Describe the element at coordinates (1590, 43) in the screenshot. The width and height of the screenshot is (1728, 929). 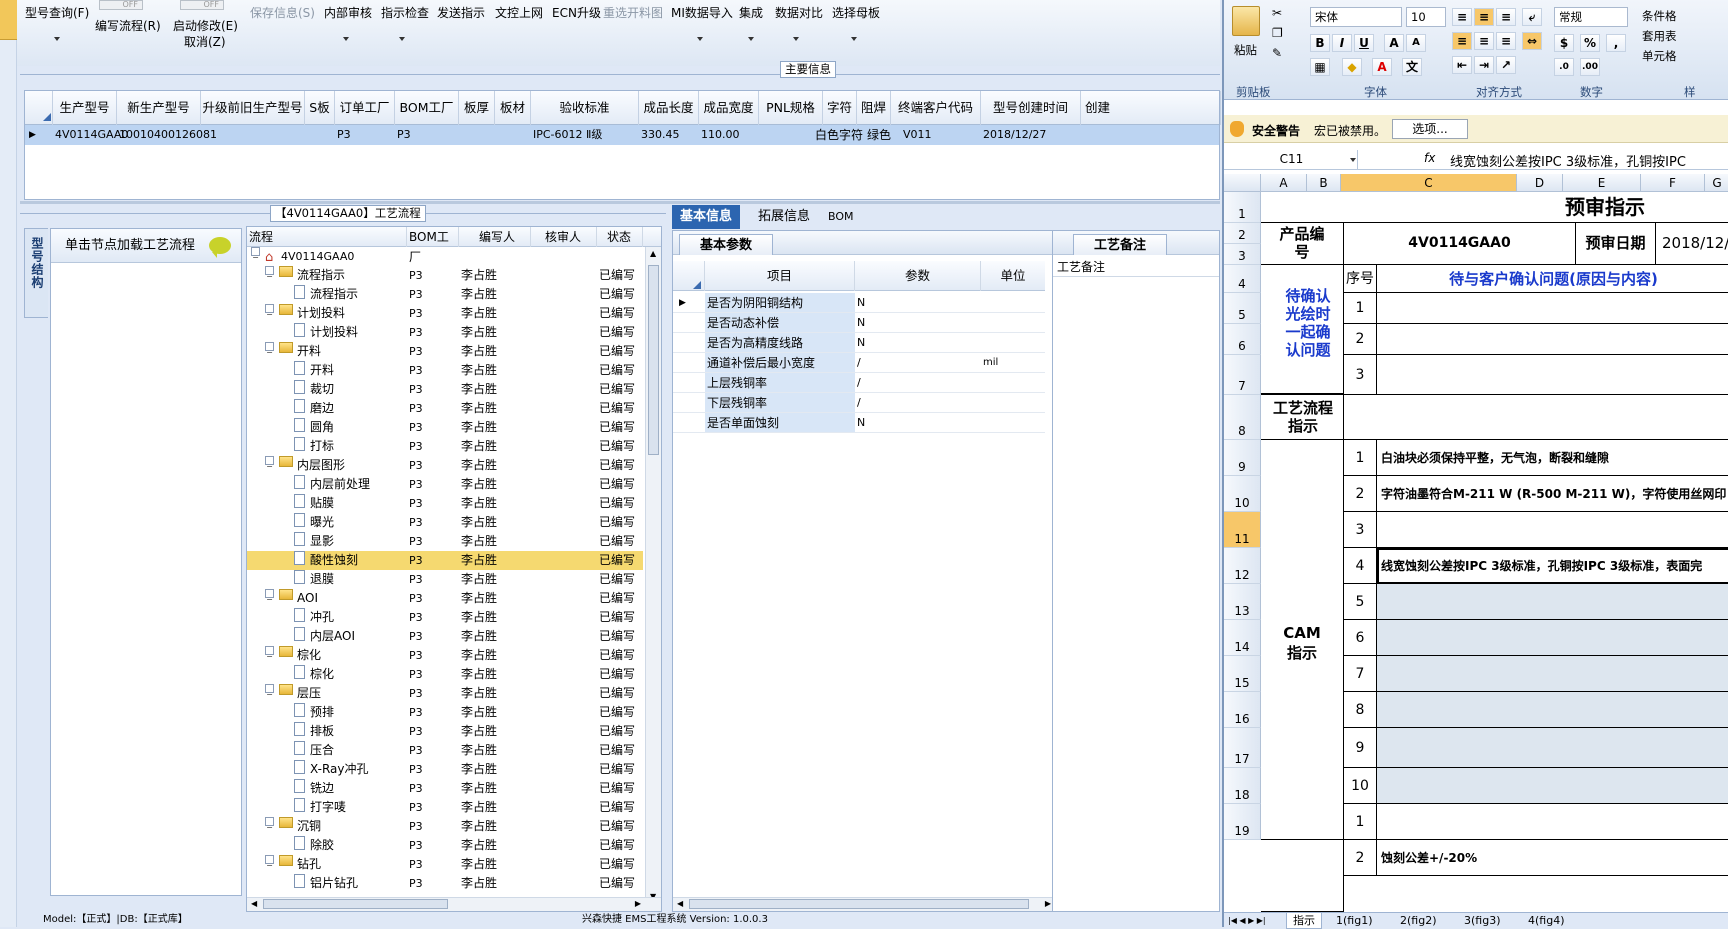
I see `percent-icon: %` at that location.